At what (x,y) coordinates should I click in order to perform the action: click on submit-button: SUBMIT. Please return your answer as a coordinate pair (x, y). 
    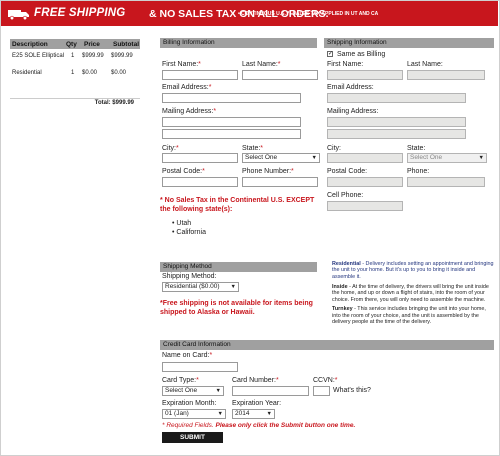
    Looking at the image, I should click on (192, 437).